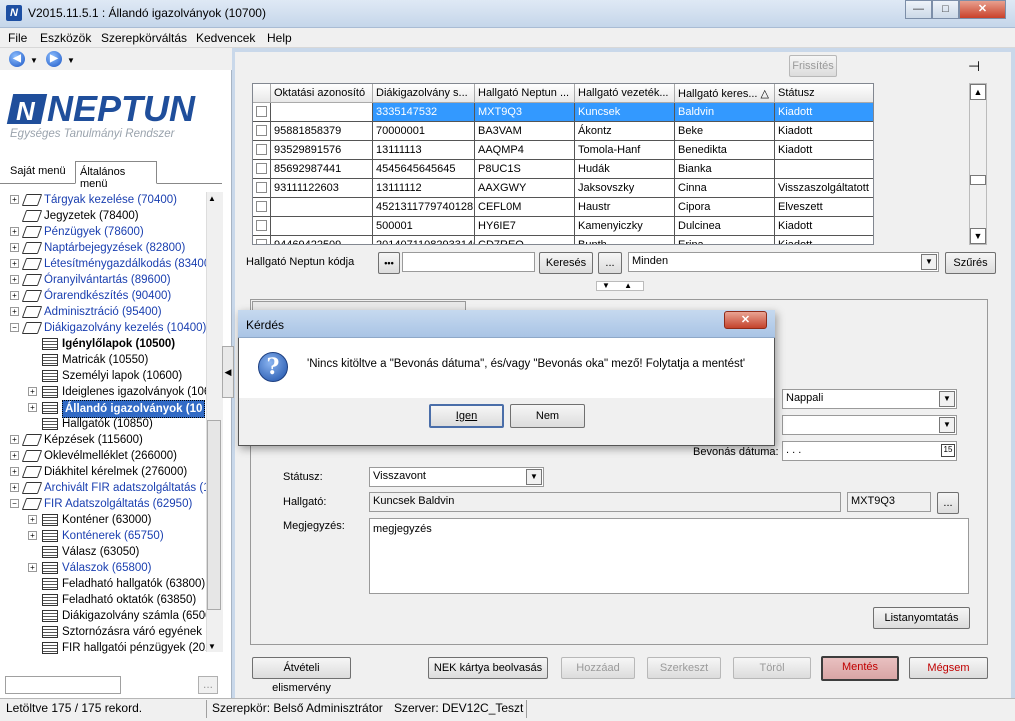 The width and height of the screenshot is (1015, 721). I want to click on note-textarea: megjegyzés, so click(669, 556).